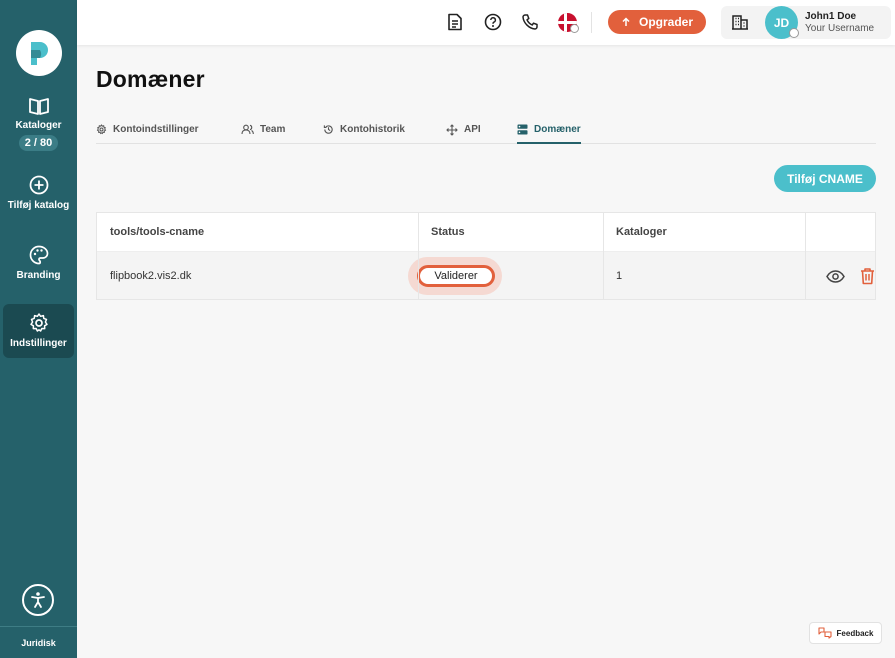  Describe the element at coordinates (156, 129) in the screenshot. I see `tab-label: Kontoindstillinger` at that location.